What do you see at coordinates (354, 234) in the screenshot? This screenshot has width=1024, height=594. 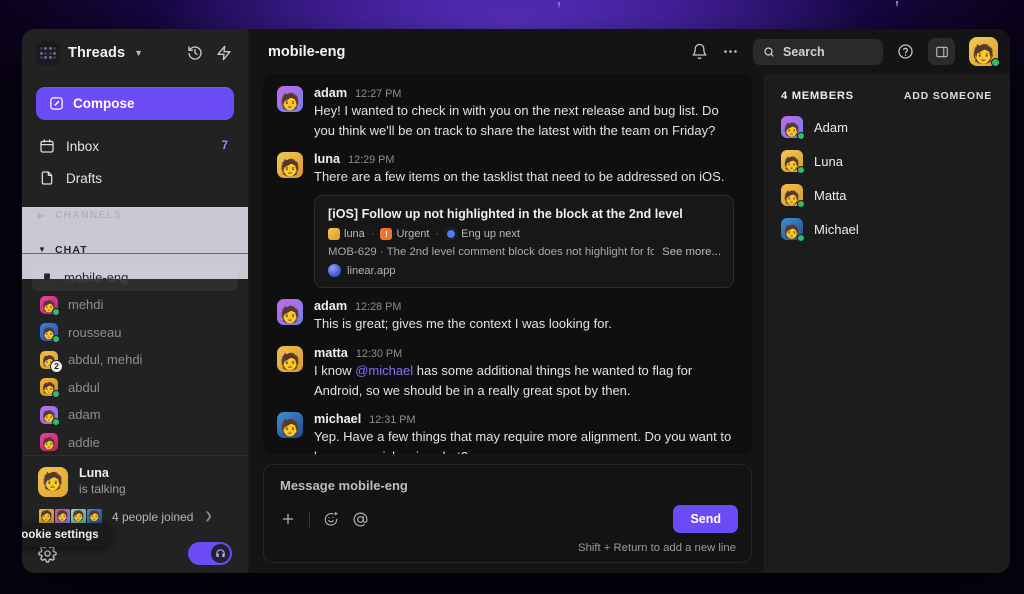 I see `card-assignee-label: luna` at bounding box center [354, 234].